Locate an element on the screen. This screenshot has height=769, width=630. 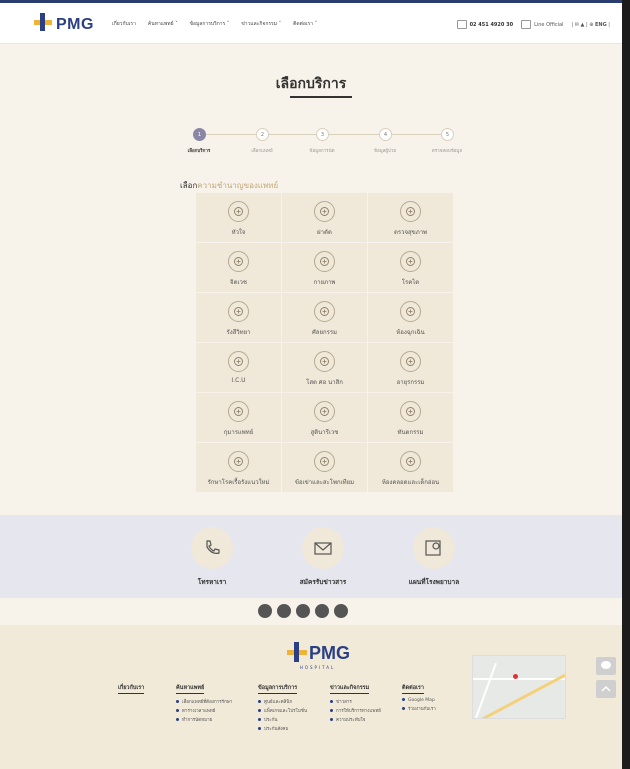
line-icon is located at coordinates (341, 611).